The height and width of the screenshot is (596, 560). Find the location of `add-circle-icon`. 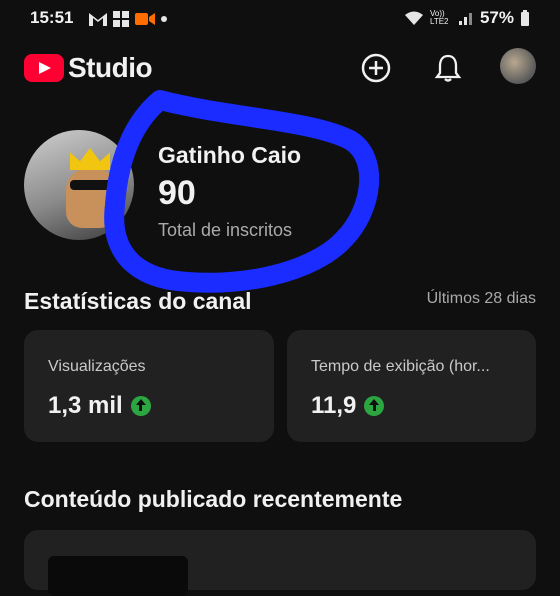

add-circle-icon is located at coordinates (376, 68).